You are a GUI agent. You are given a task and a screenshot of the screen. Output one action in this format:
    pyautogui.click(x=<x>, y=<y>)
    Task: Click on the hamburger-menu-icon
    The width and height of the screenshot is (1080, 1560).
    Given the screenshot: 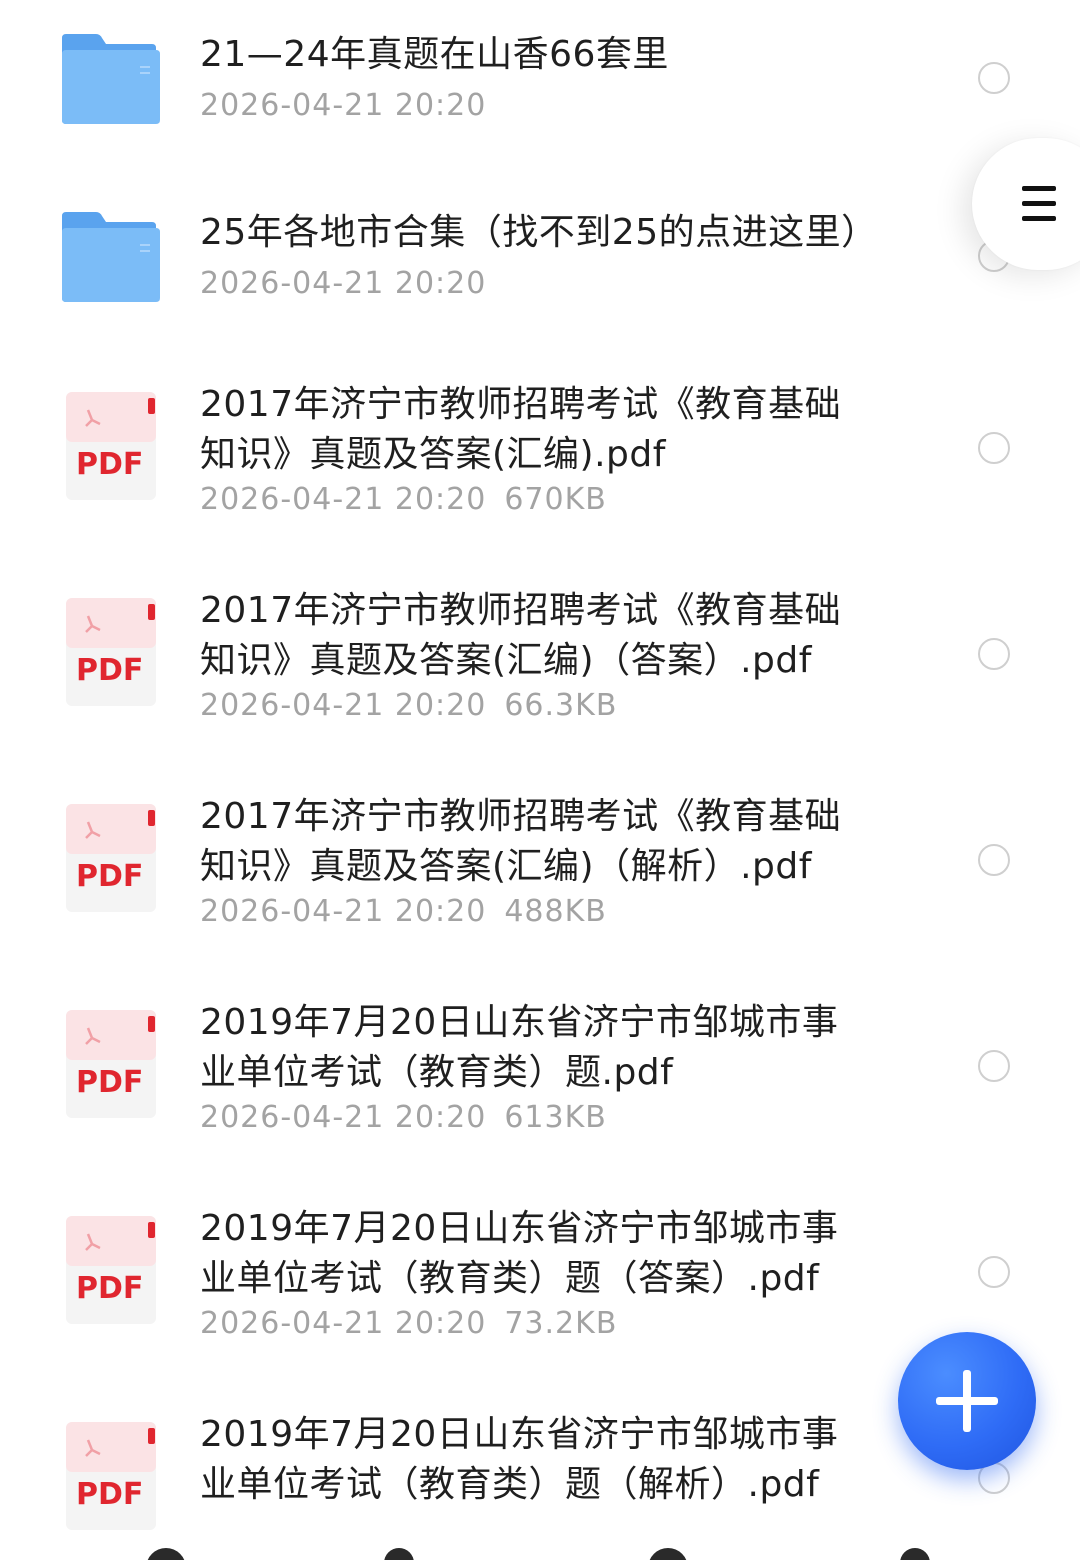 What is the action you would take?
    pyautogui.click(x=1039, y=204)
    